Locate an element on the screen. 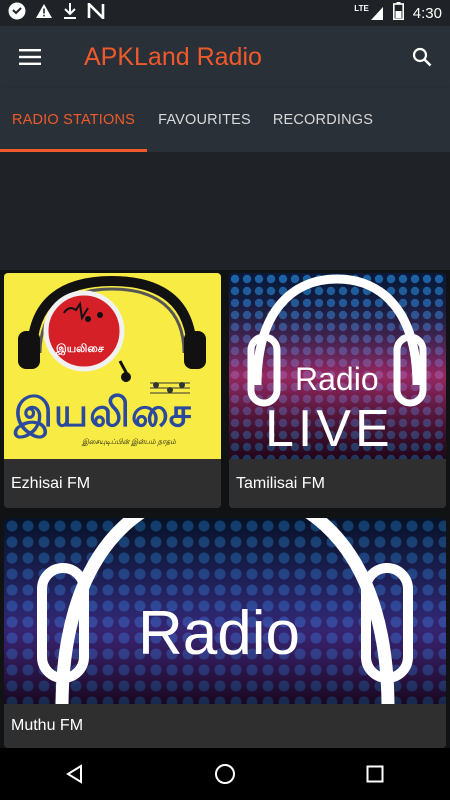 This screenshot has height=800, width=450. banner-placeholder is located at coordinates (225, 211).